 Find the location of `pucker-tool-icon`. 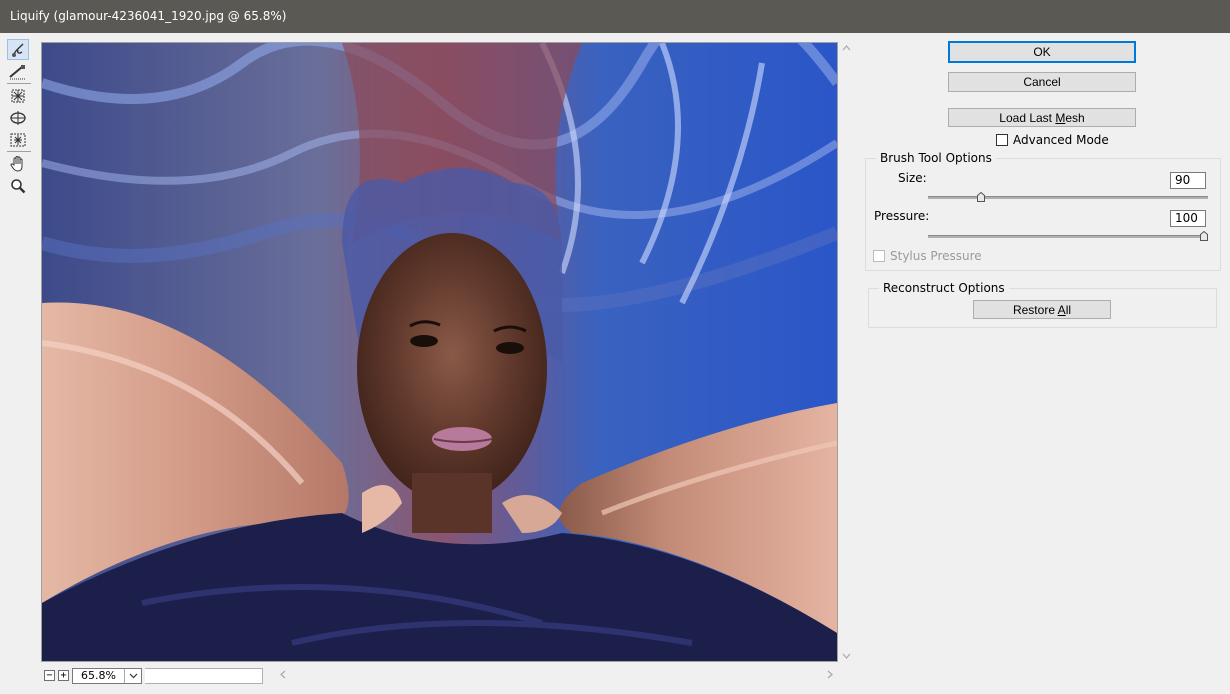

pucker-tool-icon is located at coordinates (18, 95).